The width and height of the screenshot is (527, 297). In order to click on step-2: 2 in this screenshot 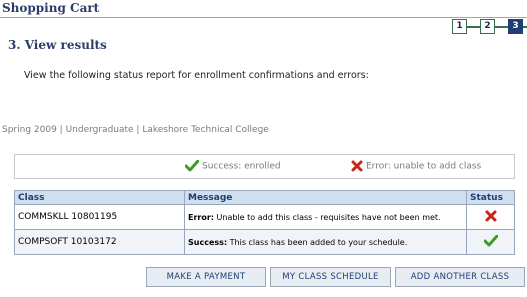, I will do `click(487, 26)`.